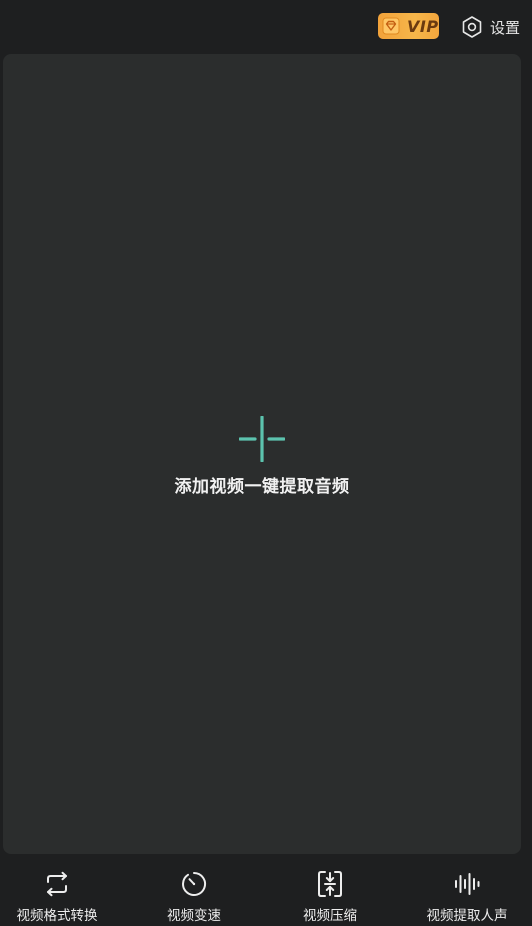 Image resolution: width=532 pixels, height=926 pixels. Describe the element at coordinates (330, 884) in the screenshot. I see `compress-icon` at that location.